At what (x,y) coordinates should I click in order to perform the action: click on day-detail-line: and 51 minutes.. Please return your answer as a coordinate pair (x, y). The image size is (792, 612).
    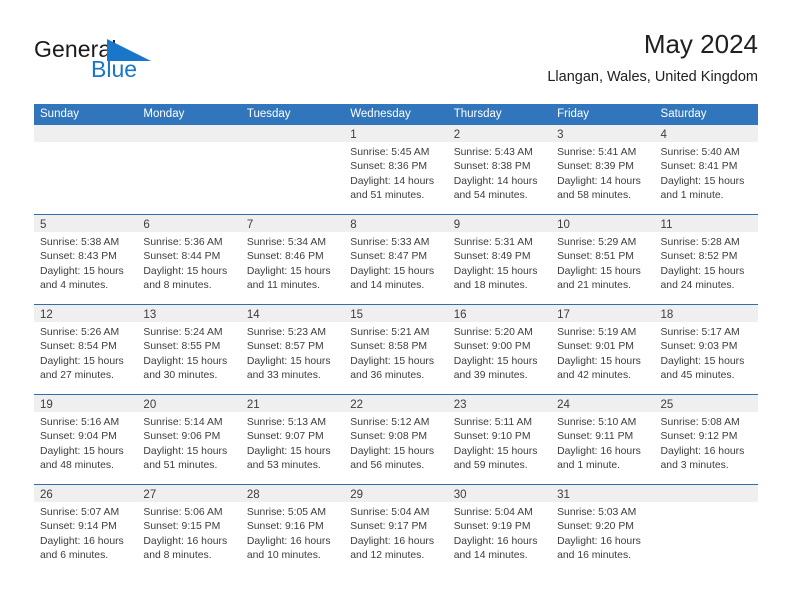
    Looking at the image, I should click on (387, 195).